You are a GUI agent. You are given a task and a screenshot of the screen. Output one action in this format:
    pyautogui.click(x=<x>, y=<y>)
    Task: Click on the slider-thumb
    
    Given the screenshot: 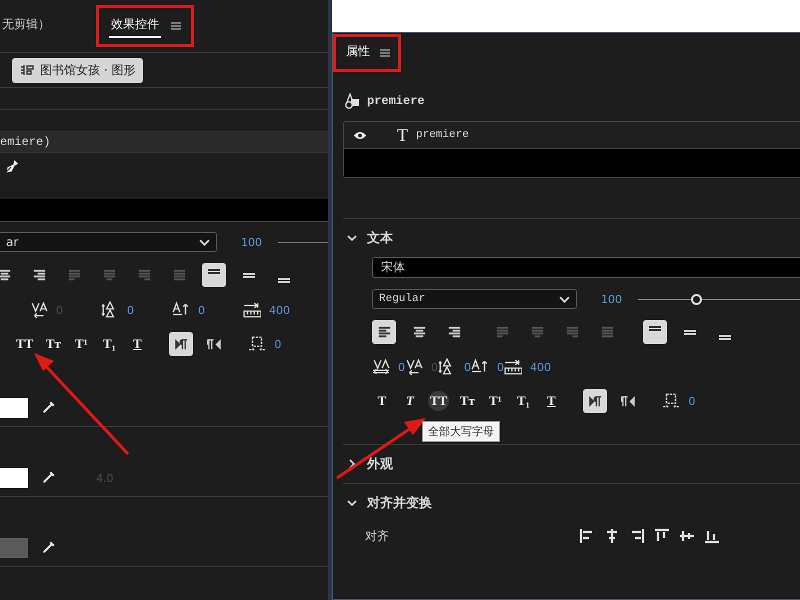 What is the action you would take?
    pyautogui.click(x=696, y=299)
    